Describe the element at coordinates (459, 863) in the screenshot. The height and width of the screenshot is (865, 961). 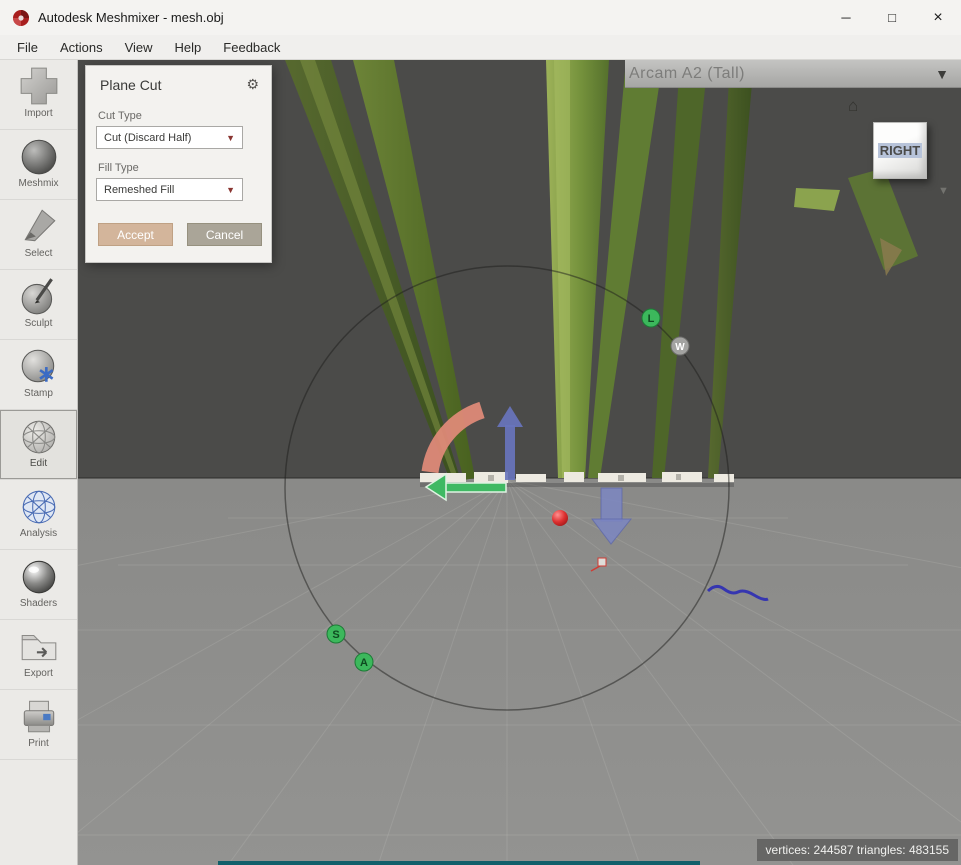
I see `bottom-accent-bar` at that location.